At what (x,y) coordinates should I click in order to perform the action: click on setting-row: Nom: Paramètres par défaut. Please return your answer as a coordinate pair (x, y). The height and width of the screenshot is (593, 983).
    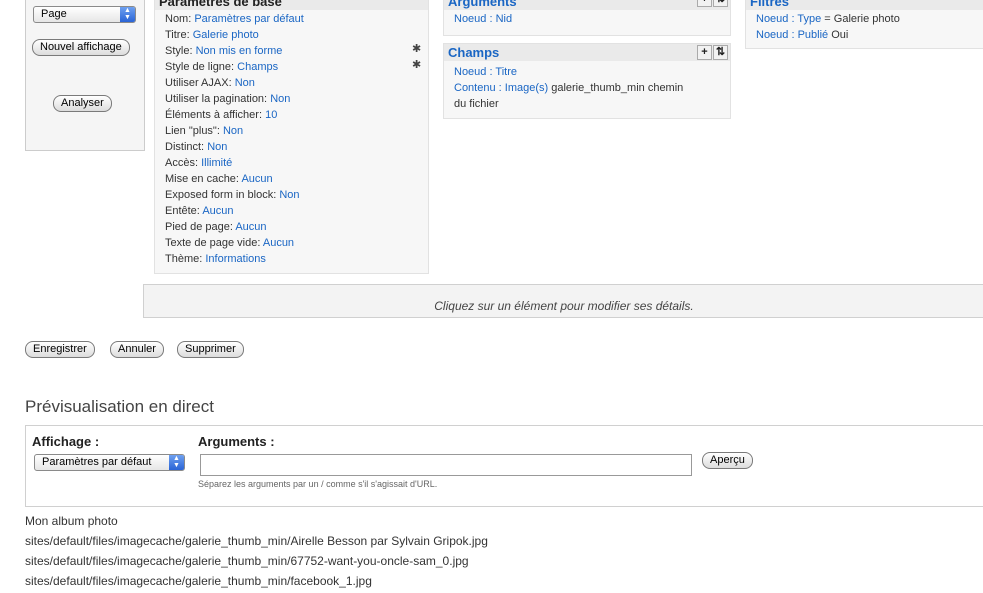
    Looking at the image, I should click on (234, 19).